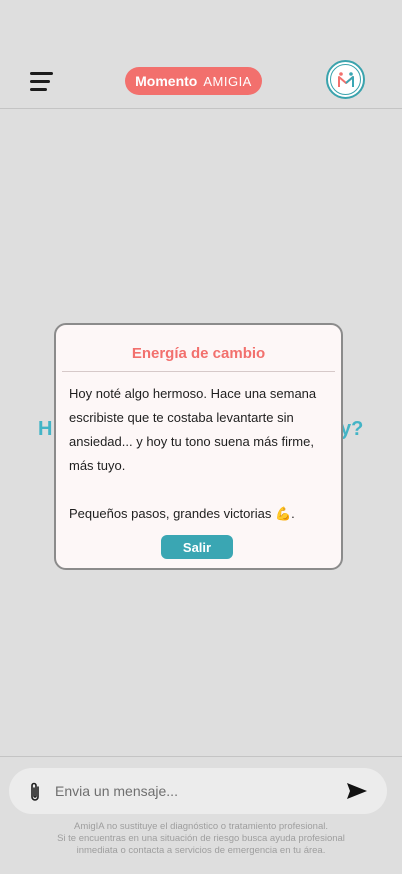  I want to click on app-header: Momento AMIGIA, so click(201, 54).